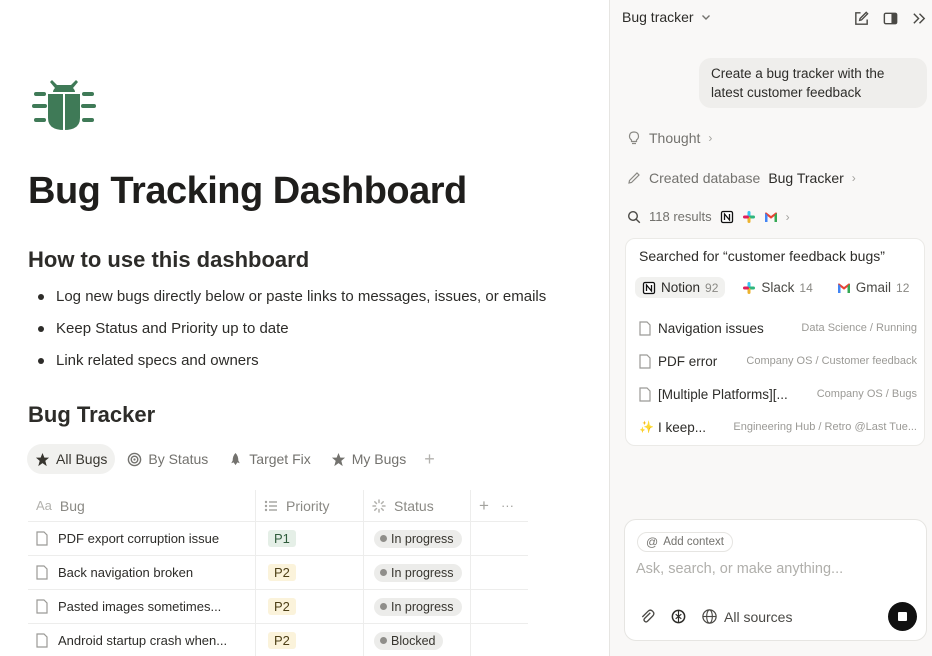 The image size is (932, 656). What do you see at coordinates (44, 505) in the screenshot?
I see `text-icon: Aa` at bounding box center [44, 505].